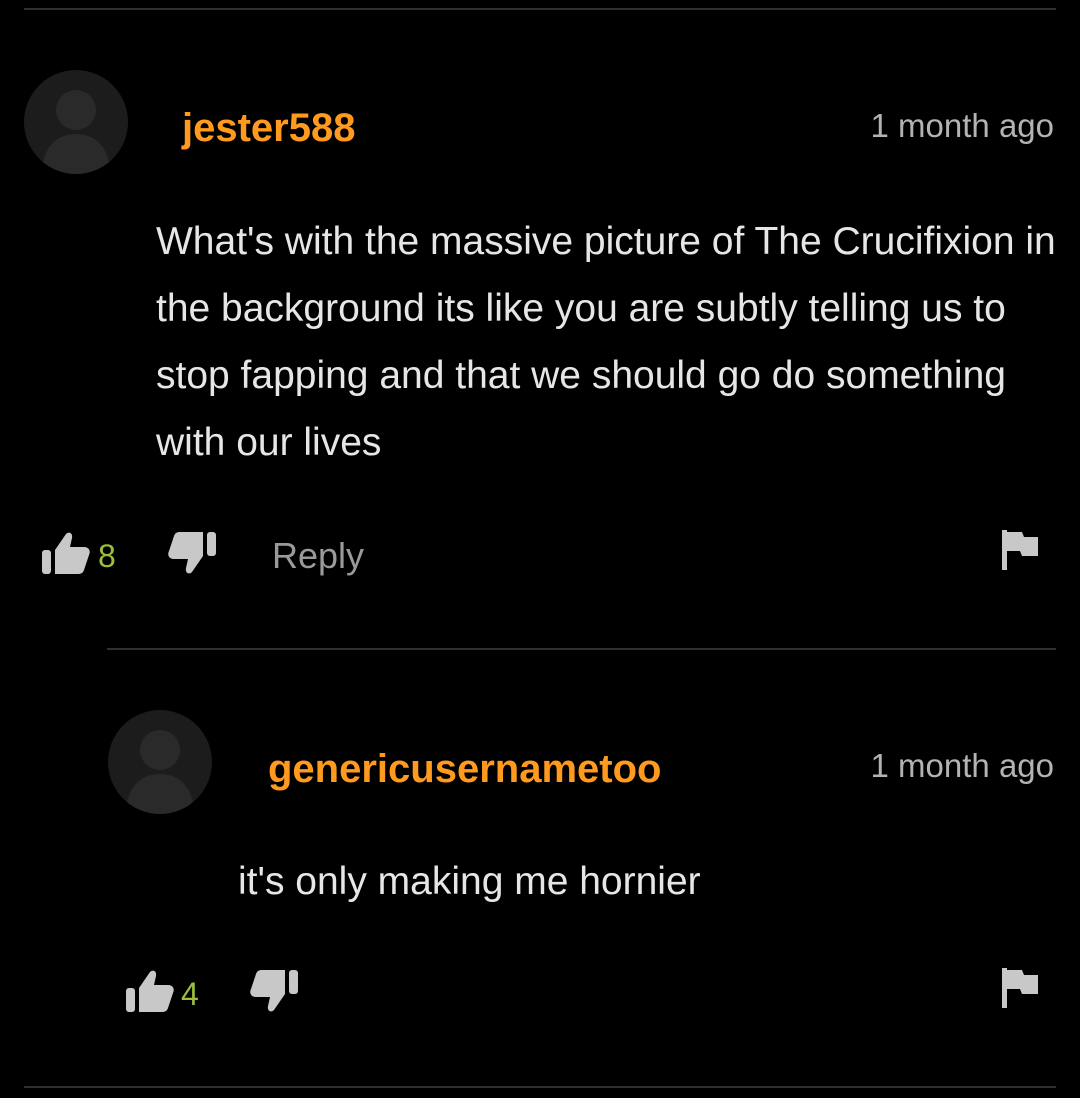 The image size is (1080, 1098). What do you see at coordinates (190, 994) in the screenshot?
I see `like-count: 4` at bounding box center [190, 994].